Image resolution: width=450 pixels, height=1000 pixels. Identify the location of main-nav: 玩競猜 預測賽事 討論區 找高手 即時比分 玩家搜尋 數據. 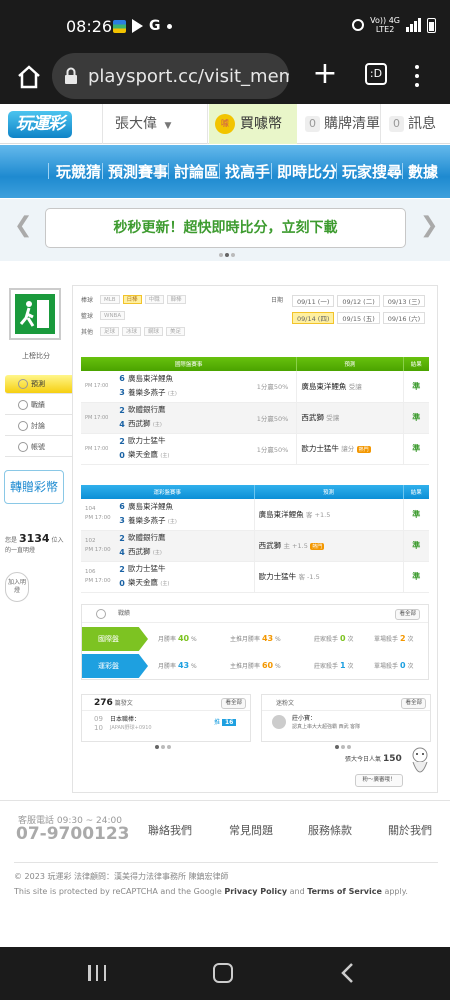
(225, 171).